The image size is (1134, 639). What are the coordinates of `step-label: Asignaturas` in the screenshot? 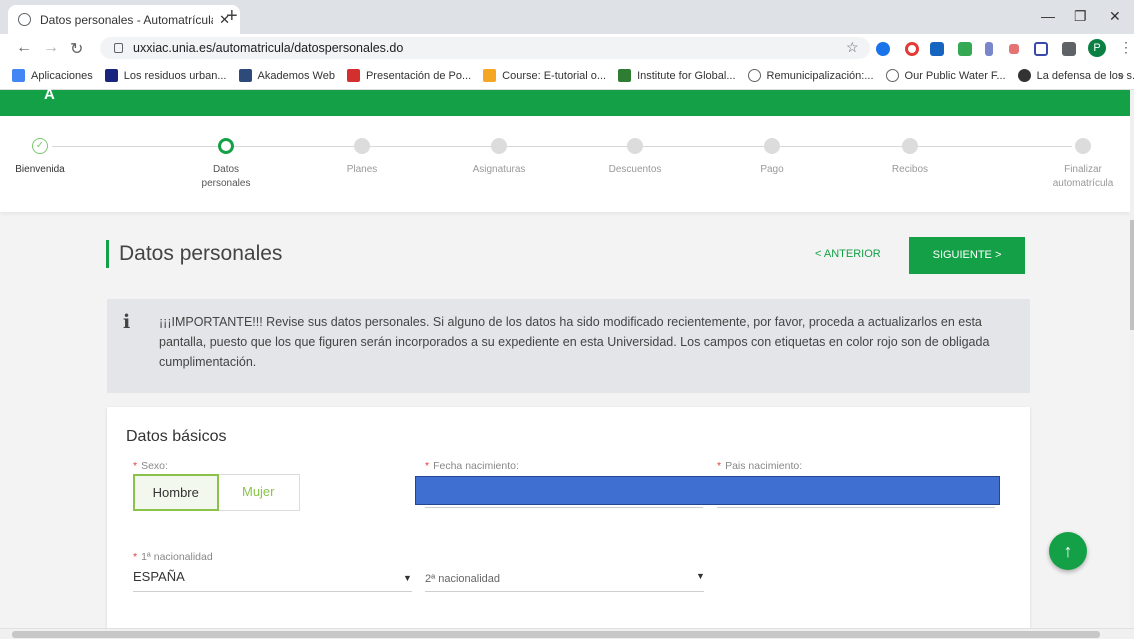 It's located at (499, 169).